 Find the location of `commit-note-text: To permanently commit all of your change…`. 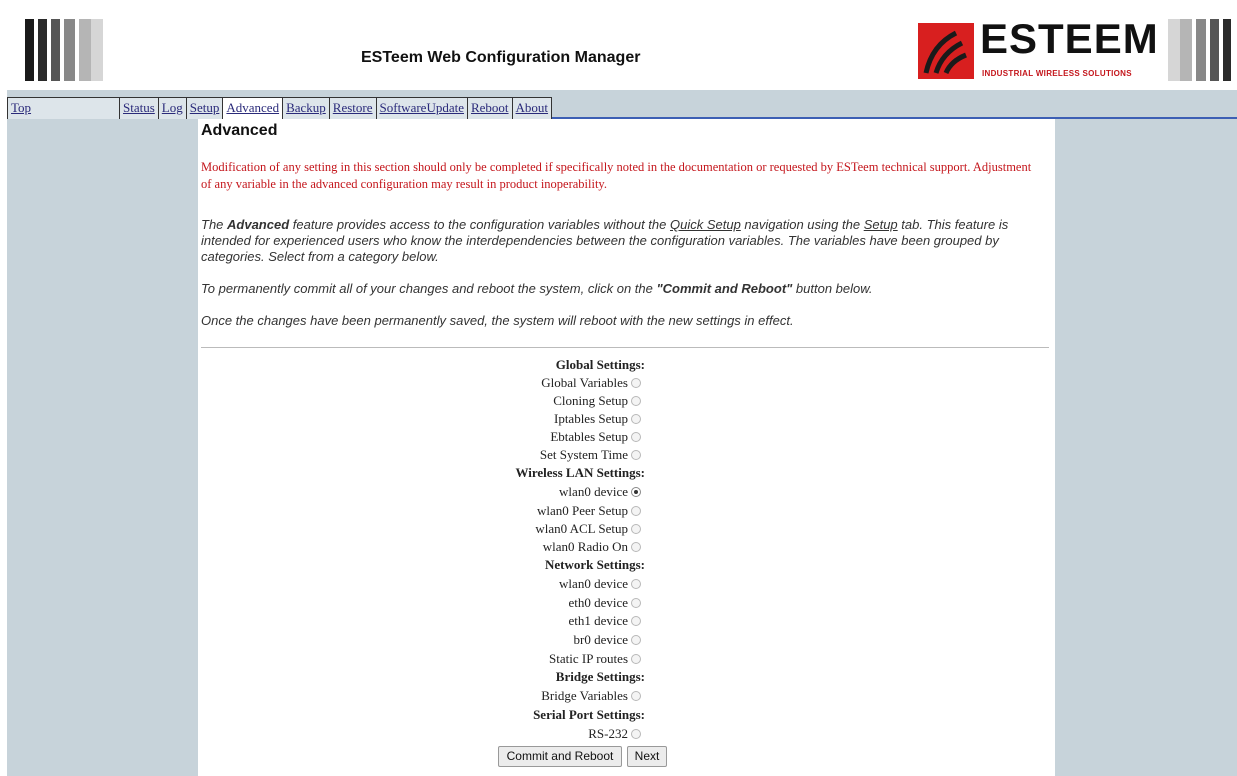

commit-note-text: To permanently commit all of your change… is located at coordinates (429, 288).